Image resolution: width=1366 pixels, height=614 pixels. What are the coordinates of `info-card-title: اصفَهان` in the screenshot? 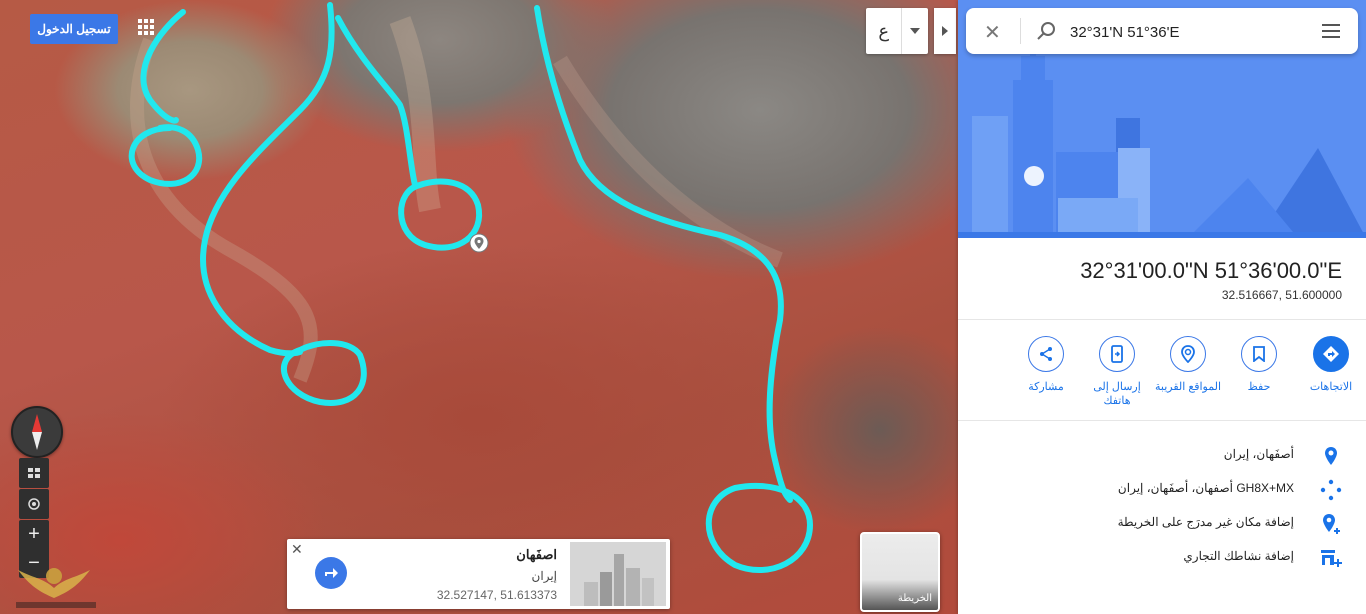 It's located at (536, 554).